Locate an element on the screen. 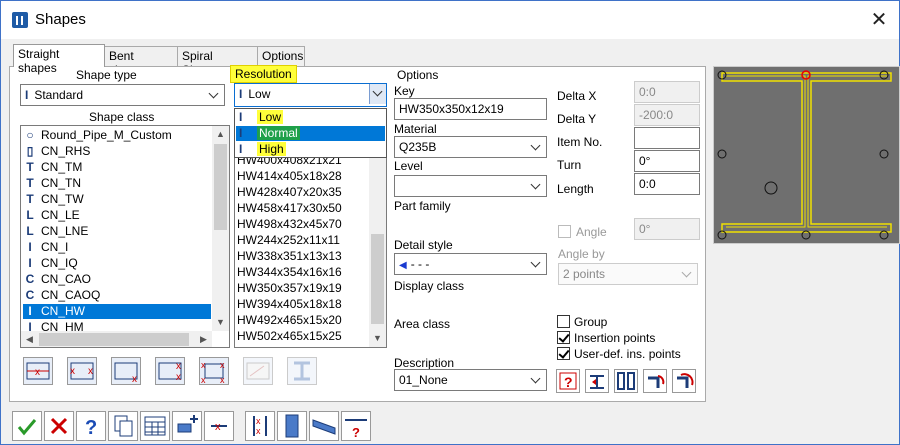  delta-y-field: -200:0 is located at coordinates (667, 115).